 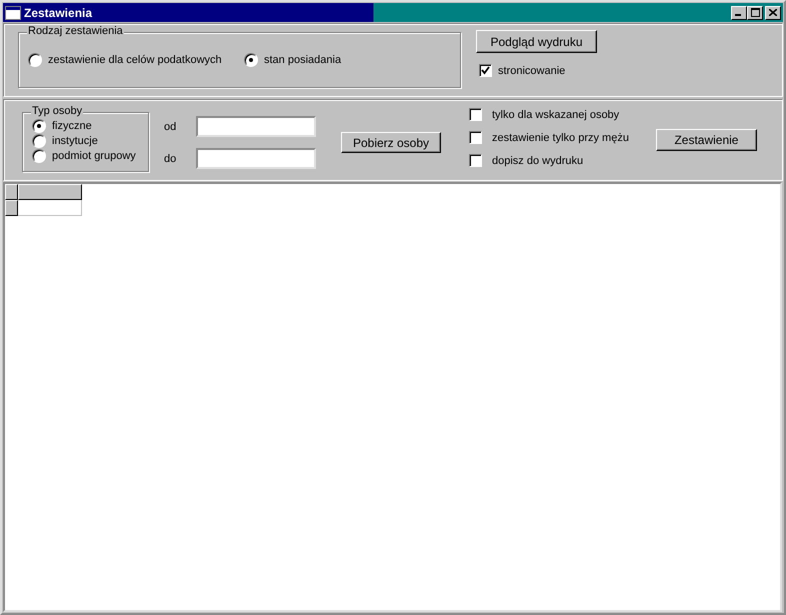 What do you see at coordinates (391, 142) in the screenshot?
I see `fetch-button: Pobierz osoby` at bounding box center [391, 142].